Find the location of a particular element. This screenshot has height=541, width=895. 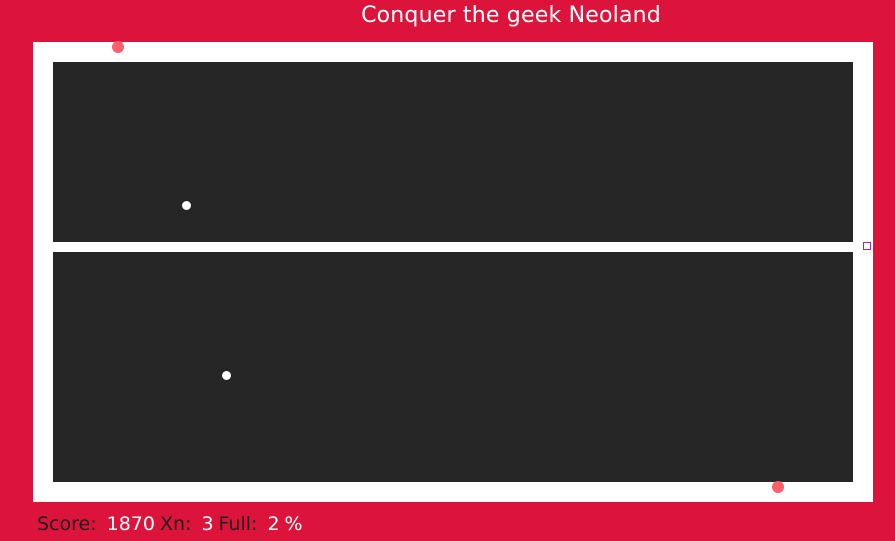

fill-value: 2 is located at coordinates (273, 524).